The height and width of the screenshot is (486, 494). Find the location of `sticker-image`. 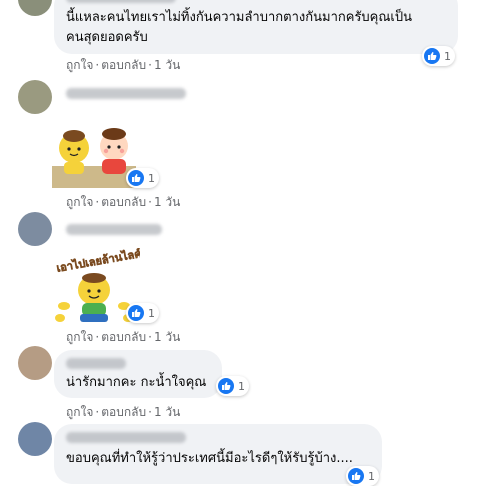

sticker-image is located at coordinates (94, 155).